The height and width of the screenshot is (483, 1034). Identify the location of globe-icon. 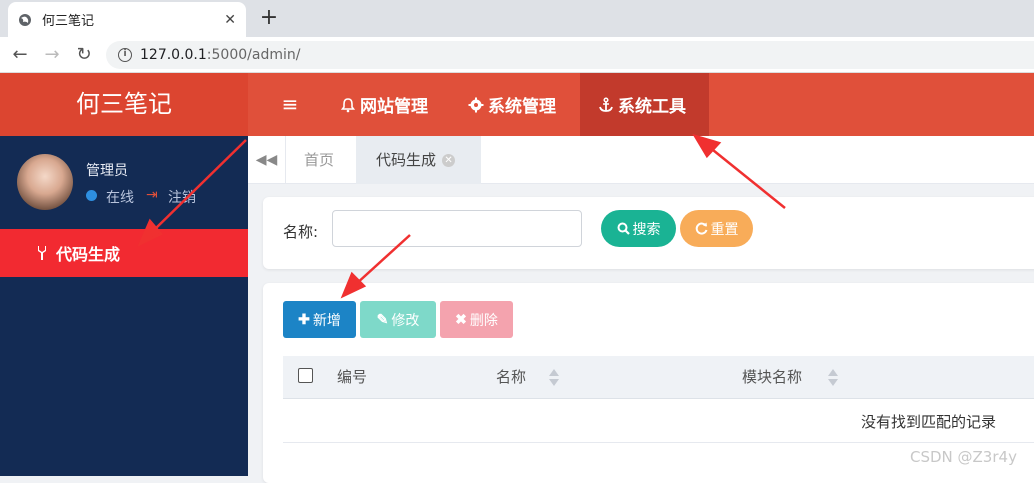
(25, 19).